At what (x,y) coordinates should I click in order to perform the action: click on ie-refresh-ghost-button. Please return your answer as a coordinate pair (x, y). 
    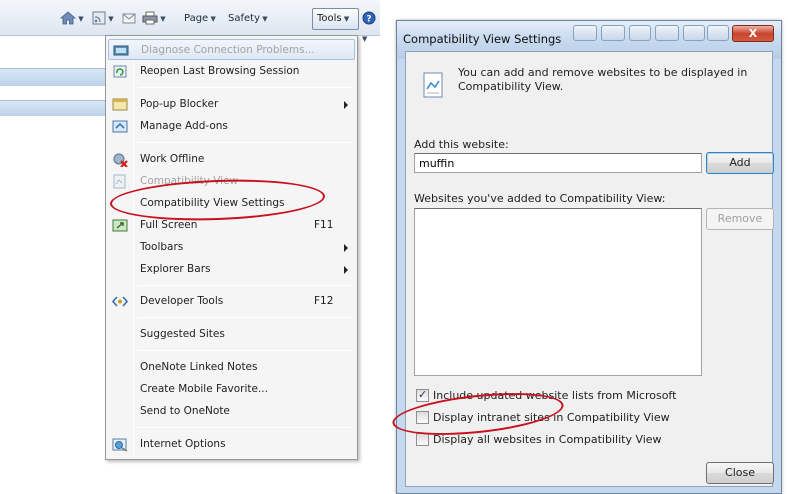
    Looking at the image, I should click on (667, 33).